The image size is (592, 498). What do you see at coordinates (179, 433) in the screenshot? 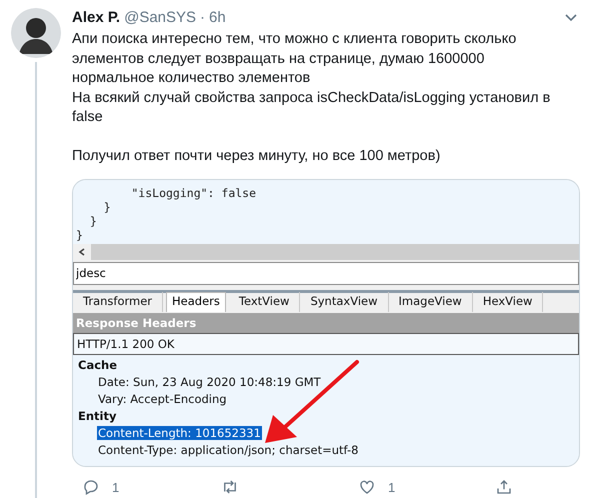
I see `header-entry: Content-Length: 101652331` at bounding box center [179, 433].